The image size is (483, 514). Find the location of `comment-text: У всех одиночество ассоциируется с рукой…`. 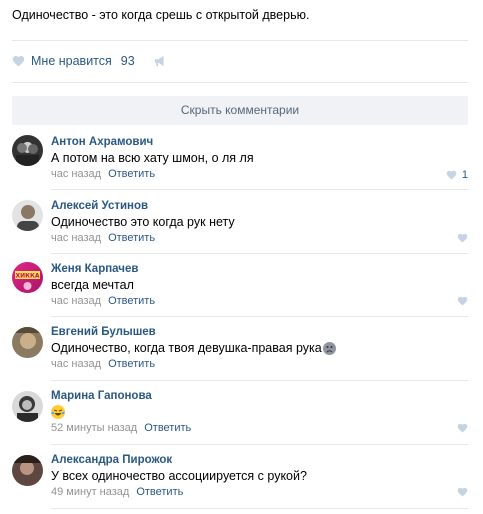

comment-text: У всех одиночество ассоциируется с рукой… is located at coordinates (179, 476).